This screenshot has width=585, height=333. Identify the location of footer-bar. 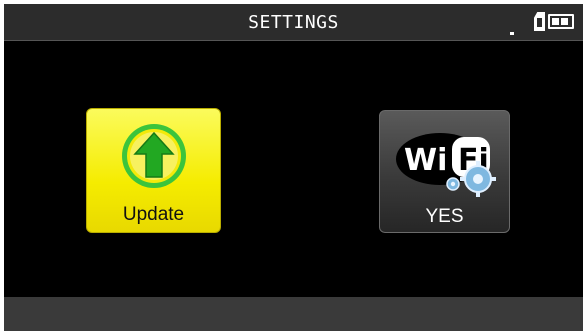
(293, 314).